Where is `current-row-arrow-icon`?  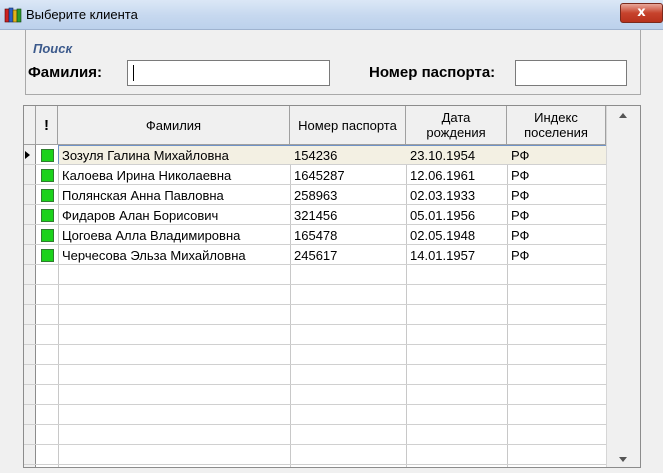 current-row-arrow-icon is located at coordinates (27, 155).